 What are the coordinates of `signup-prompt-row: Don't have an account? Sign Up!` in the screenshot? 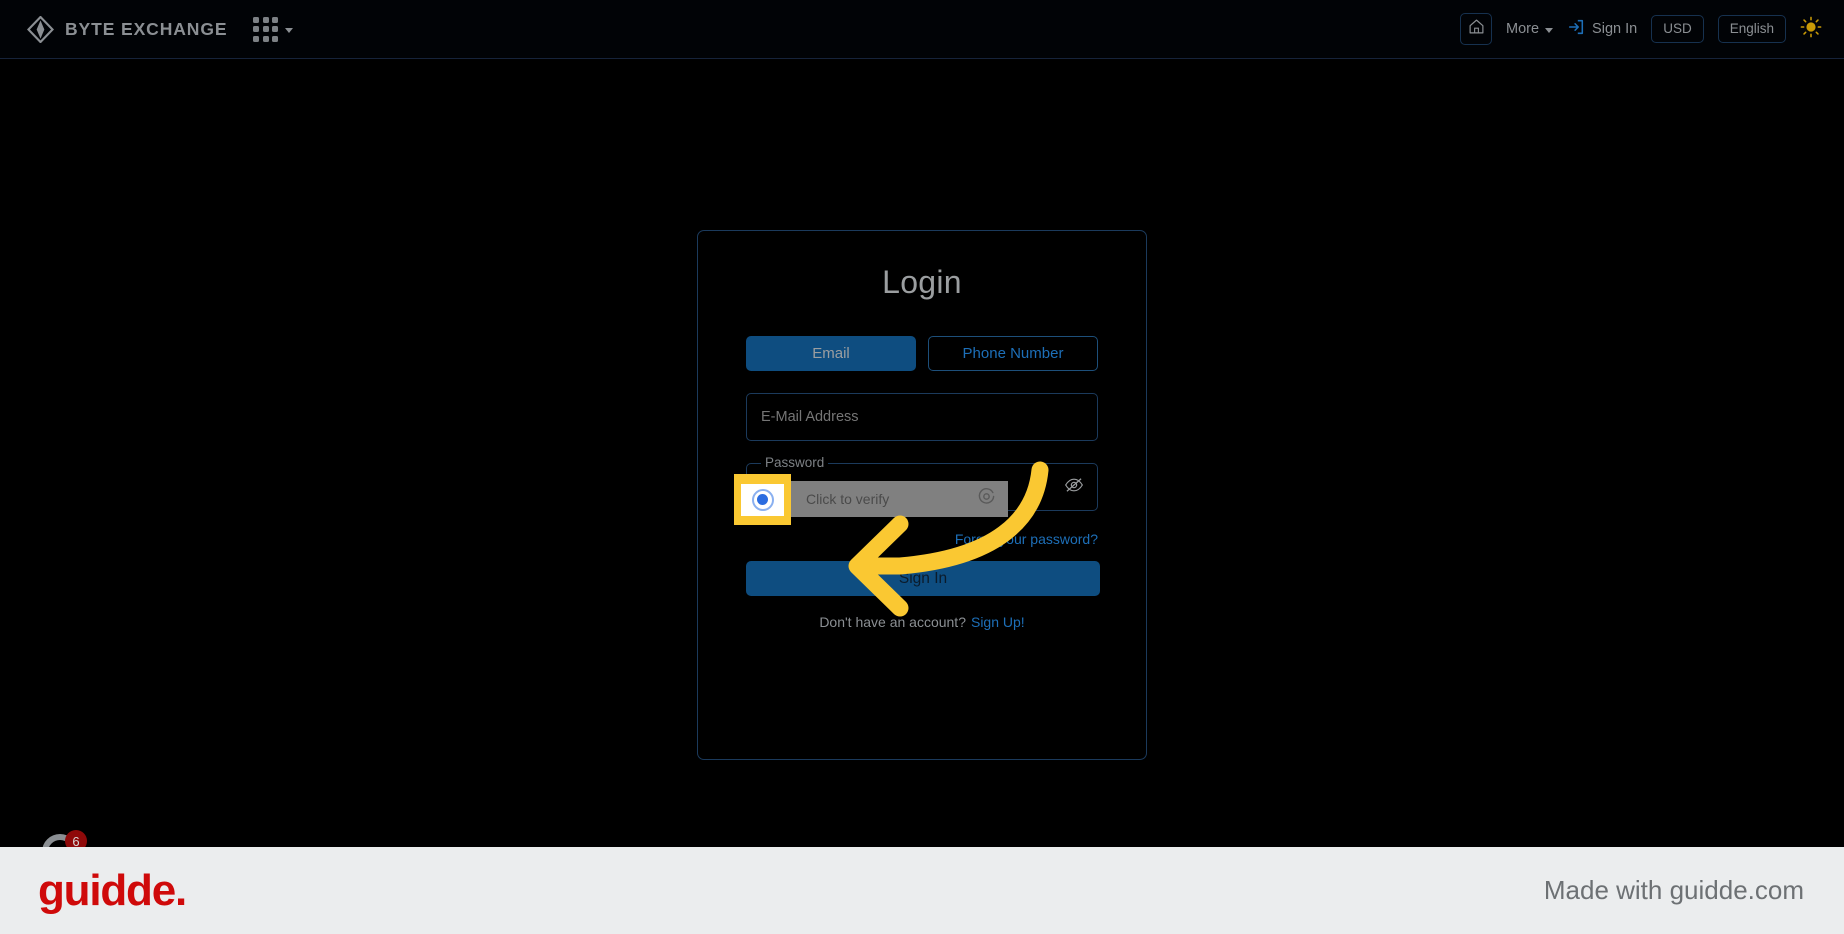 It's located at (922, 622).